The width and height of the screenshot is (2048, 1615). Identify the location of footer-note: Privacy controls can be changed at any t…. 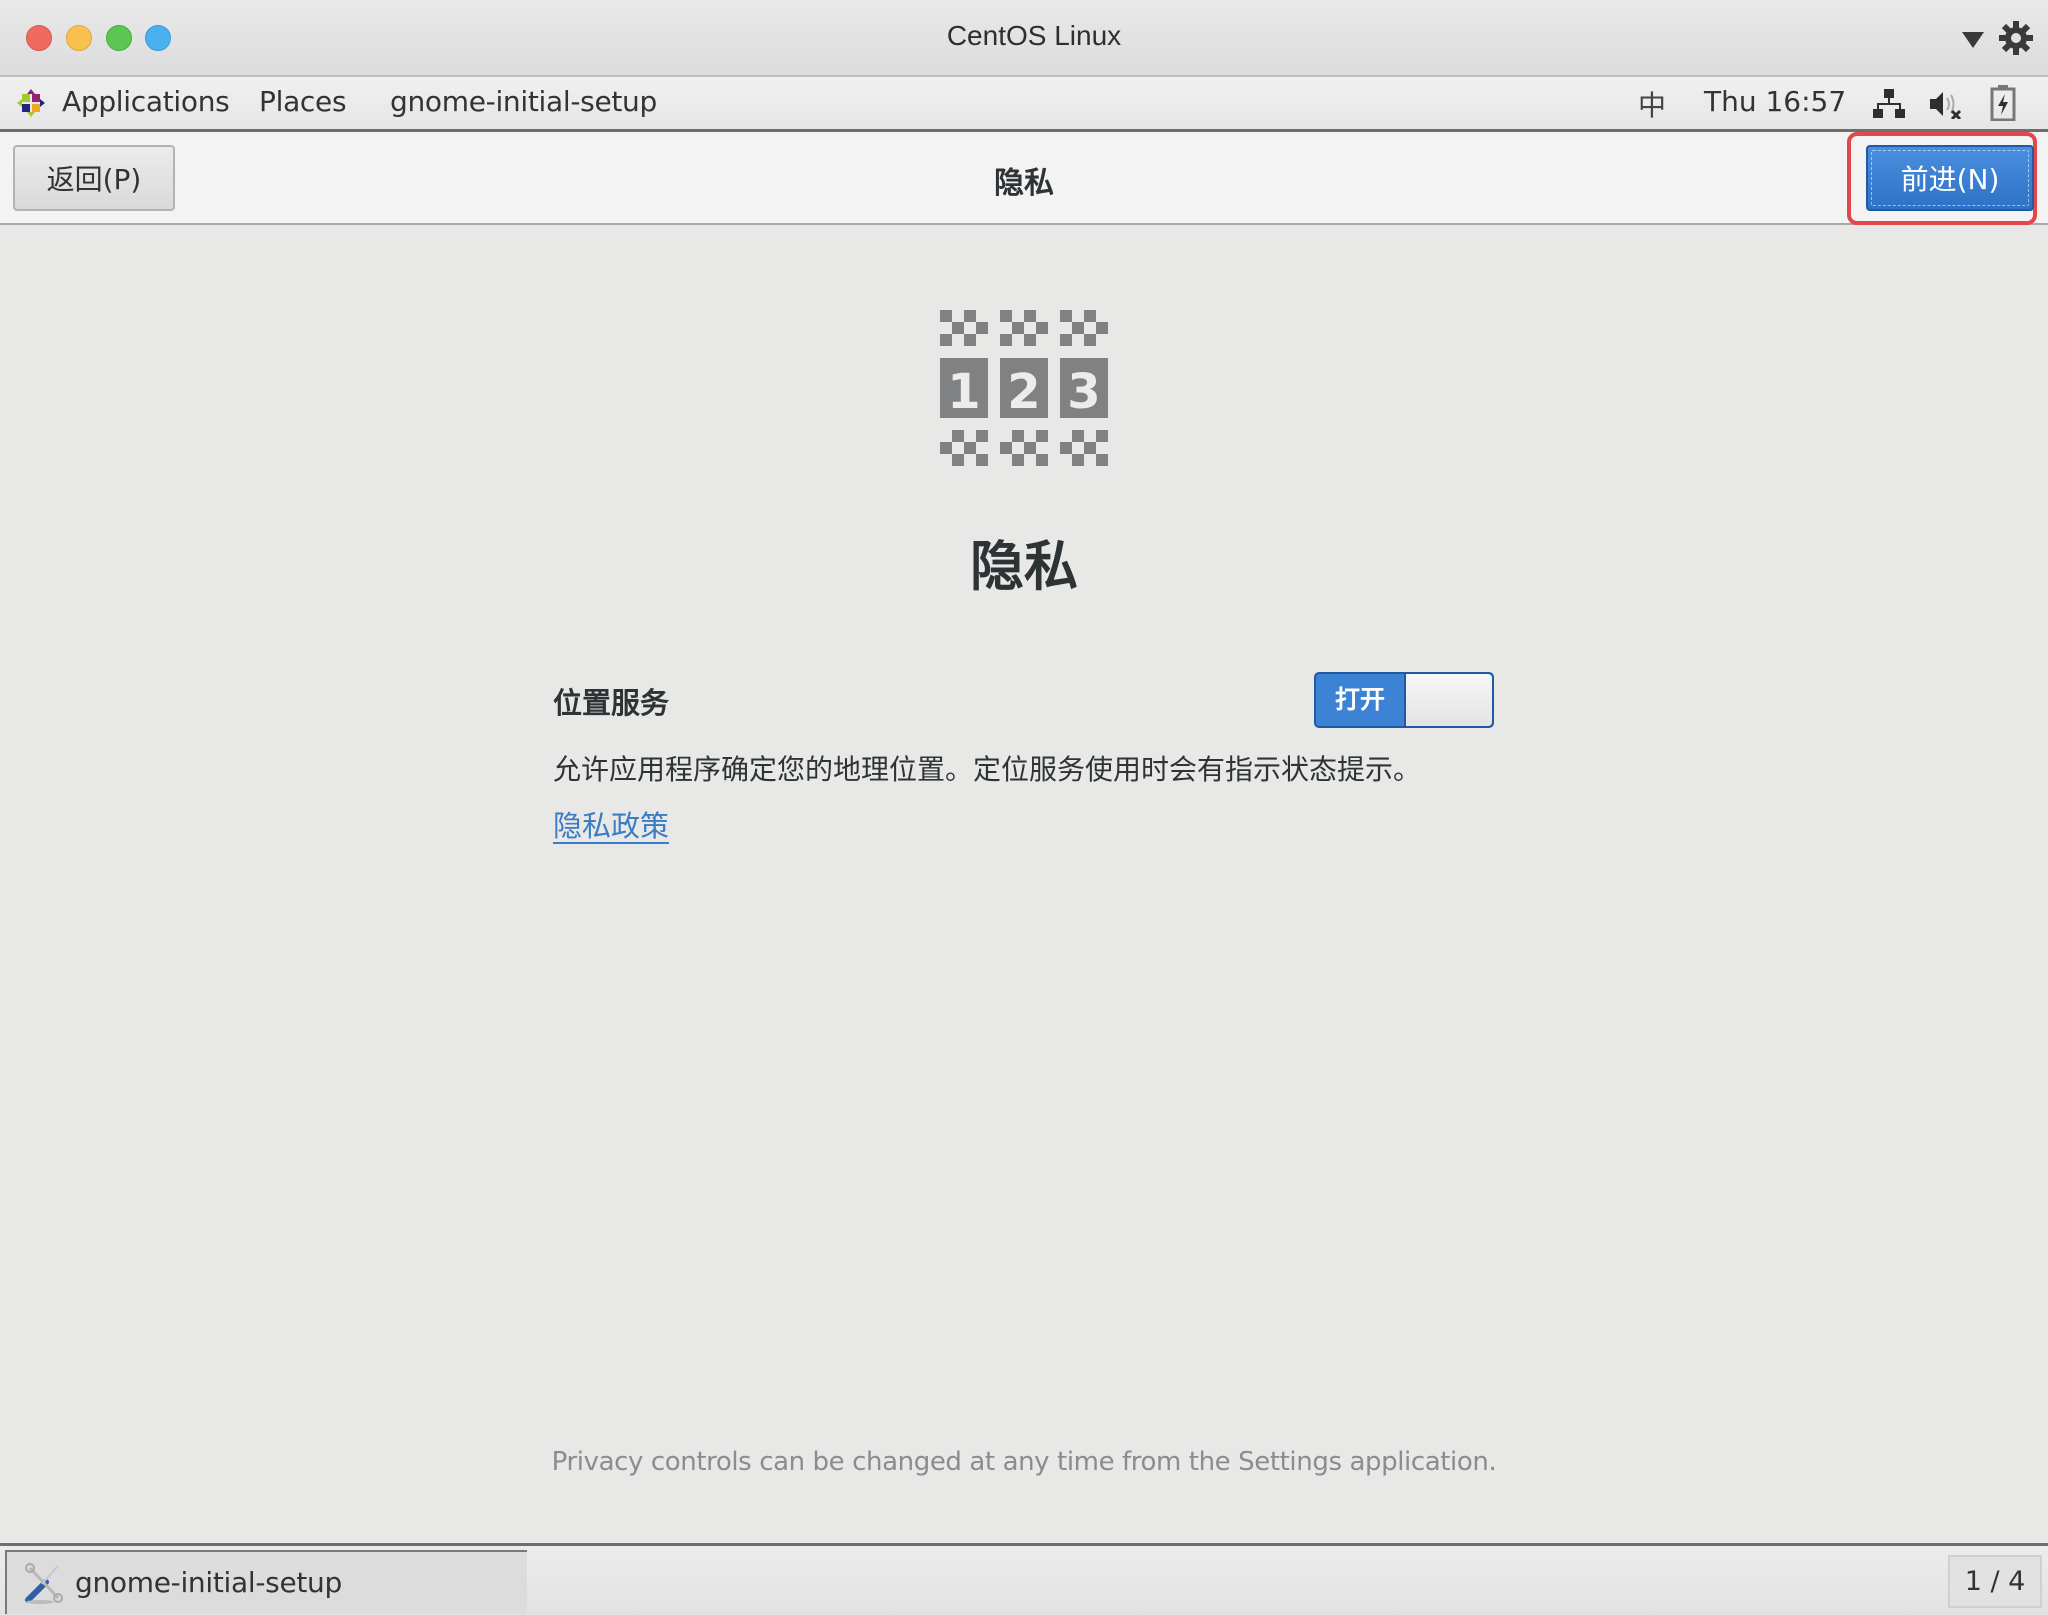
(1024, 1462).